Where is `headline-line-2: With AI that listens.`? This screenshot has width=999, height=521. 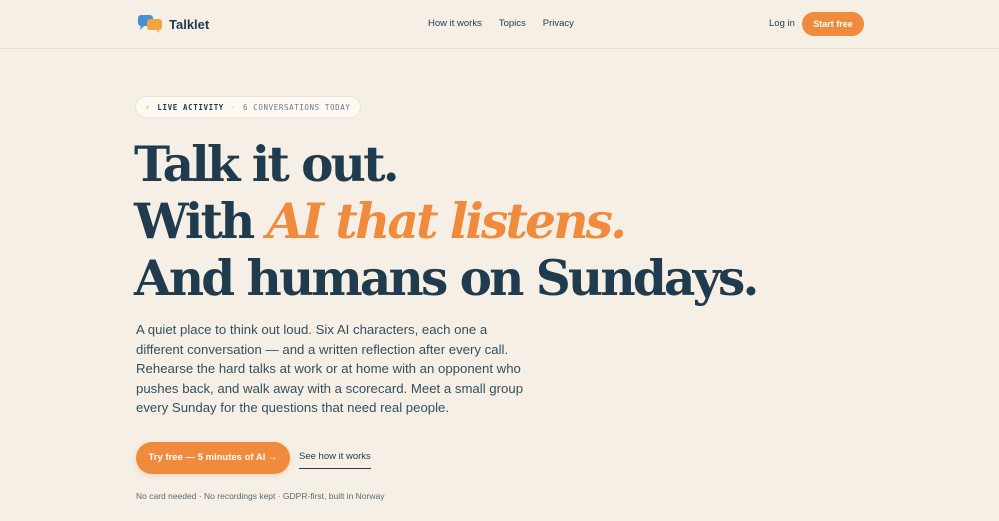
headline-line-2: With AI that listens. is located at coordinates (445, 221).